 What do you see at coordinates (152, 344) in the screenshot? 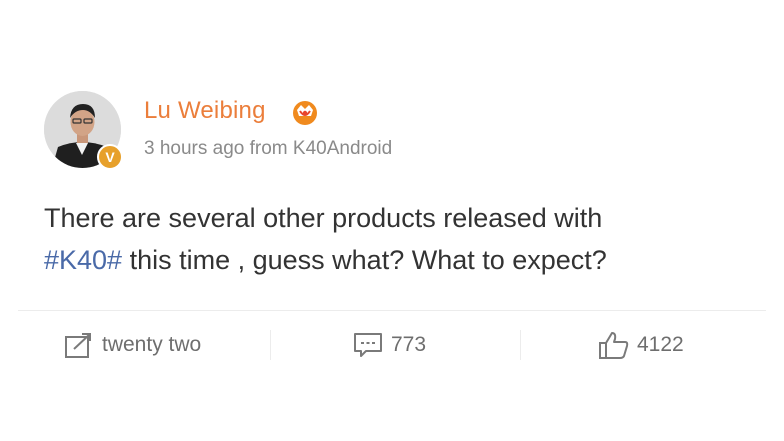
I see `repost-count: twenty two` at bounding box center [152, 344].